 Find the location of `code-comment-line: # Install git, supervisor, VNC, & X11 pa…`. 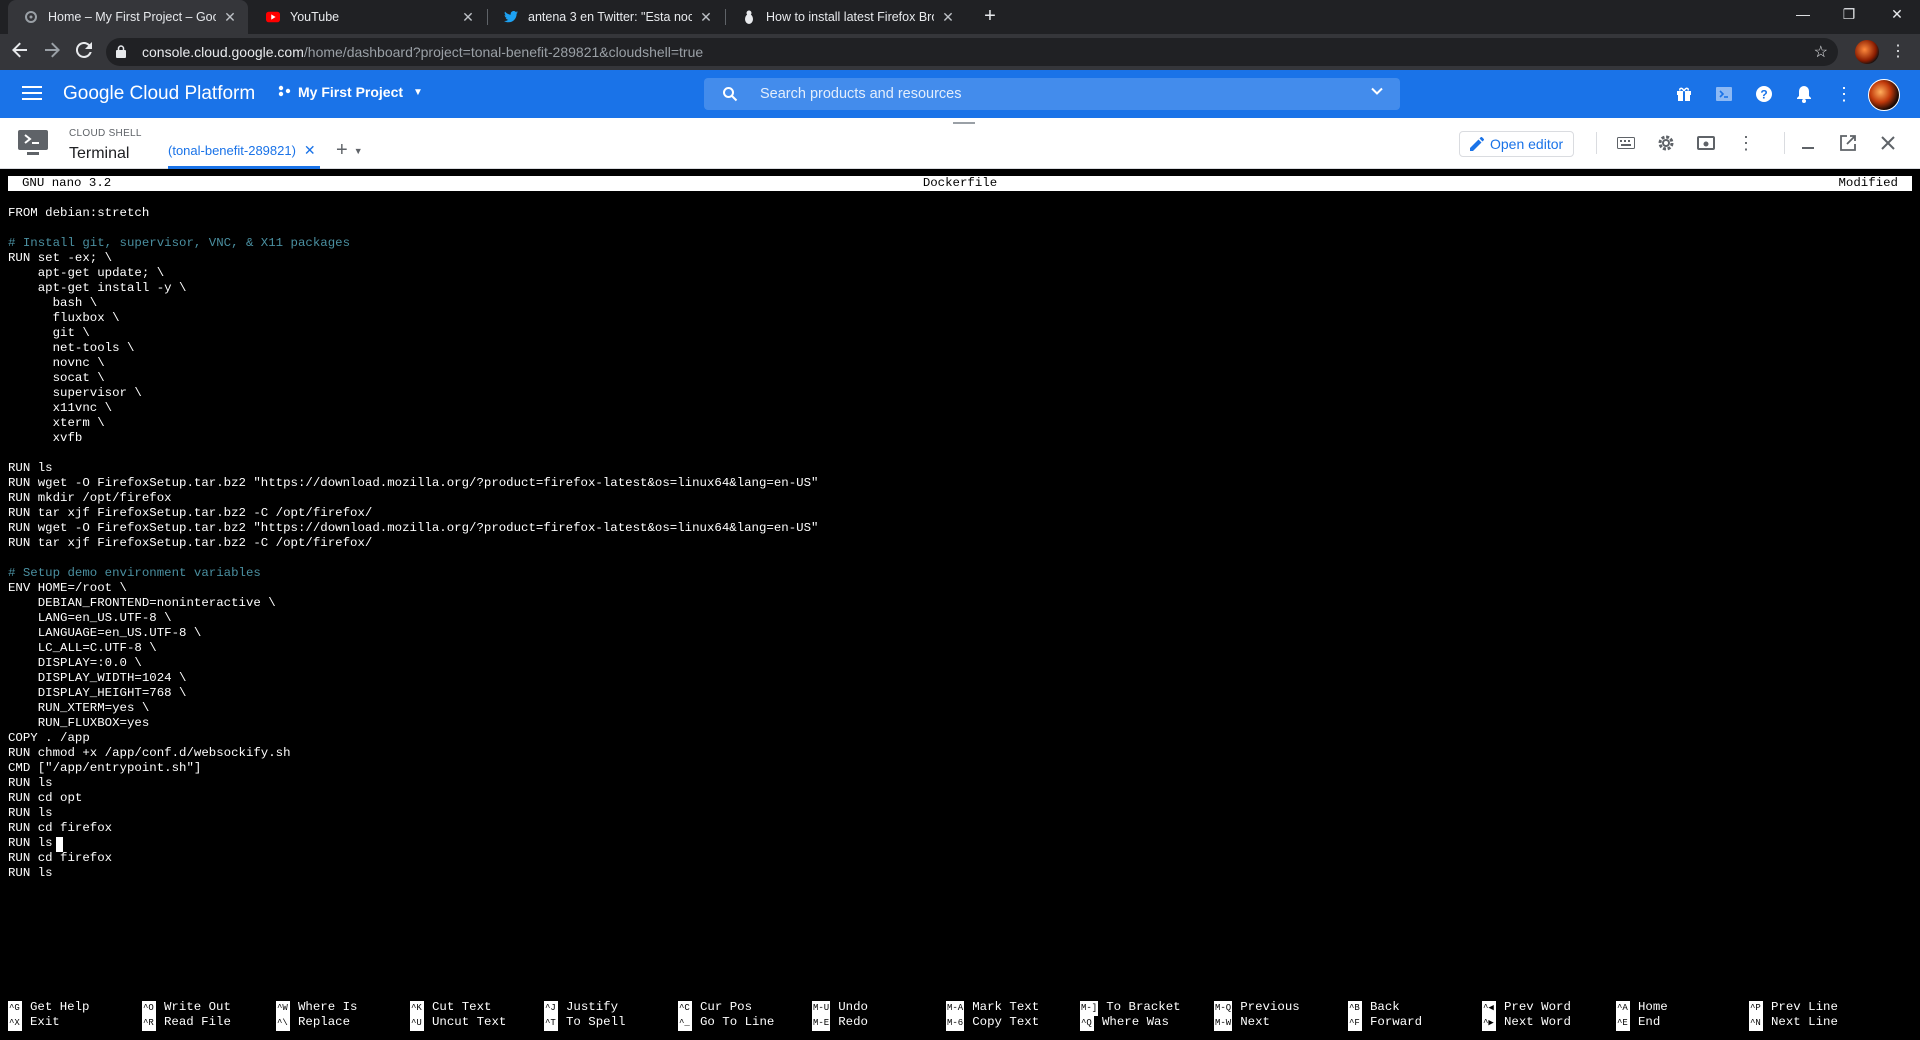

code-comment-line: # Install git, supervisor, VNC, & X11 pa… is located at coordinates (958, 243).